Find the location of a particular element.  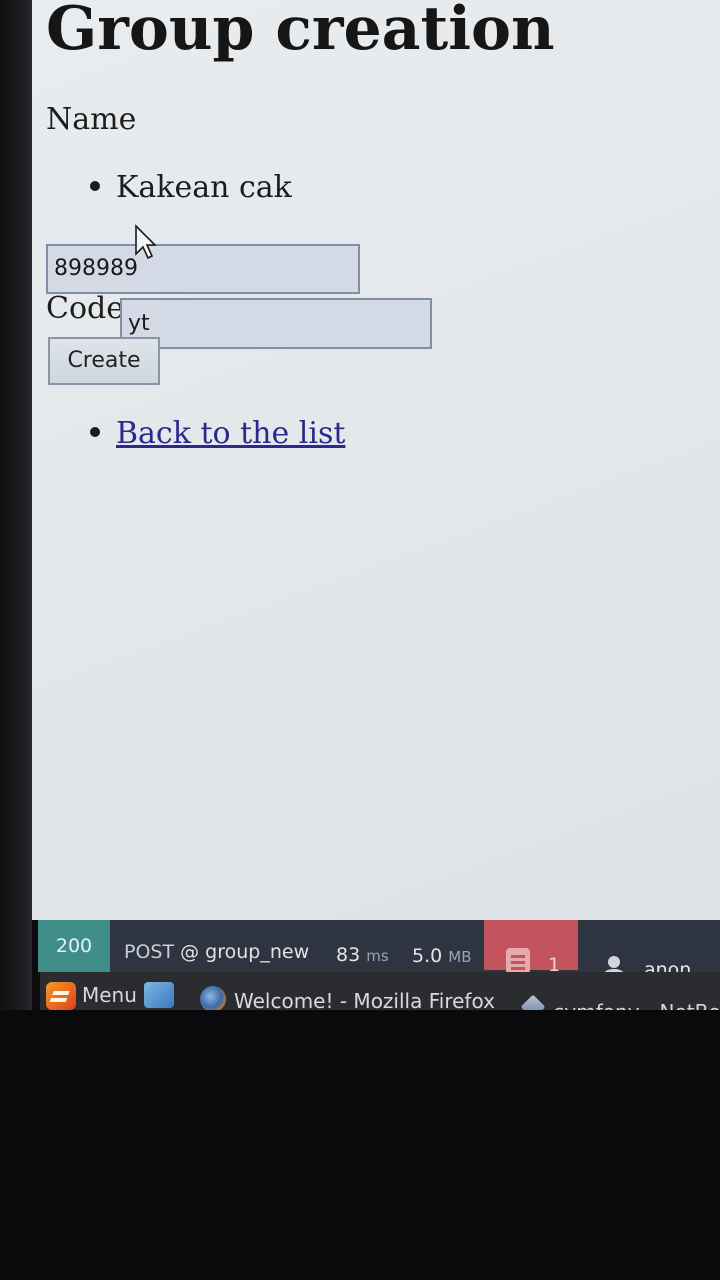

code-label: Code is located at coordinates (85, 308).